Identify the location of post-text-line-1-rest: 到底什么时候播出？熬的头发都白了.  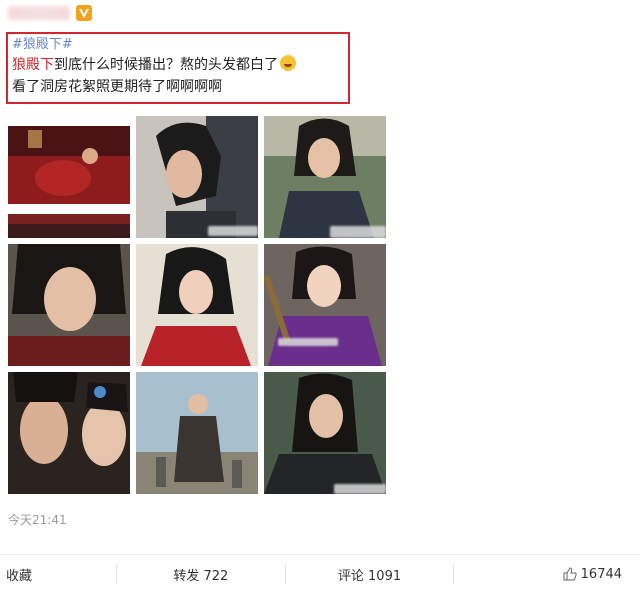
(166, 65).